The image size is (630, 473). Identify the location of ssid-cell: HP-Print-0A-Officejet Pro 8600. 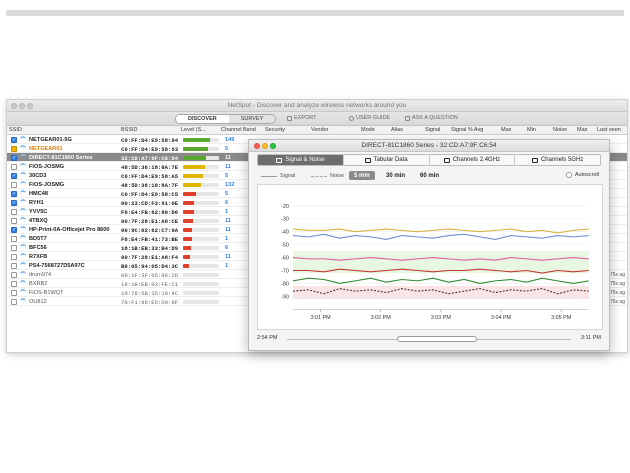
(69, 229).